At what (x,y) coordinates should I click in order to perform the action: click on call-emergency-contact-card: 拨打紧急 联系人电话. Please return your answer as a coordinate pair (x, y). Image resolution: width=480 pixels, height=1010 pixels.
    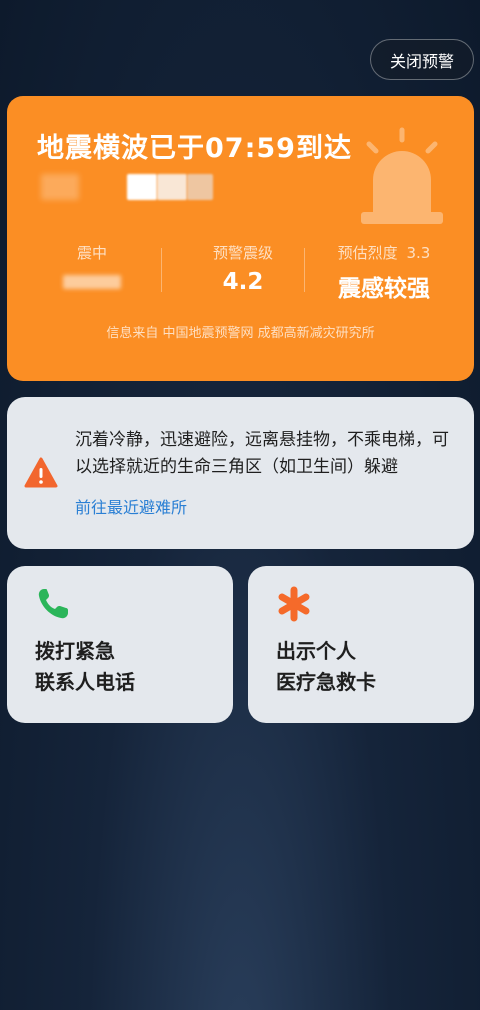
    Looking at the image, I should click on (120, 644).